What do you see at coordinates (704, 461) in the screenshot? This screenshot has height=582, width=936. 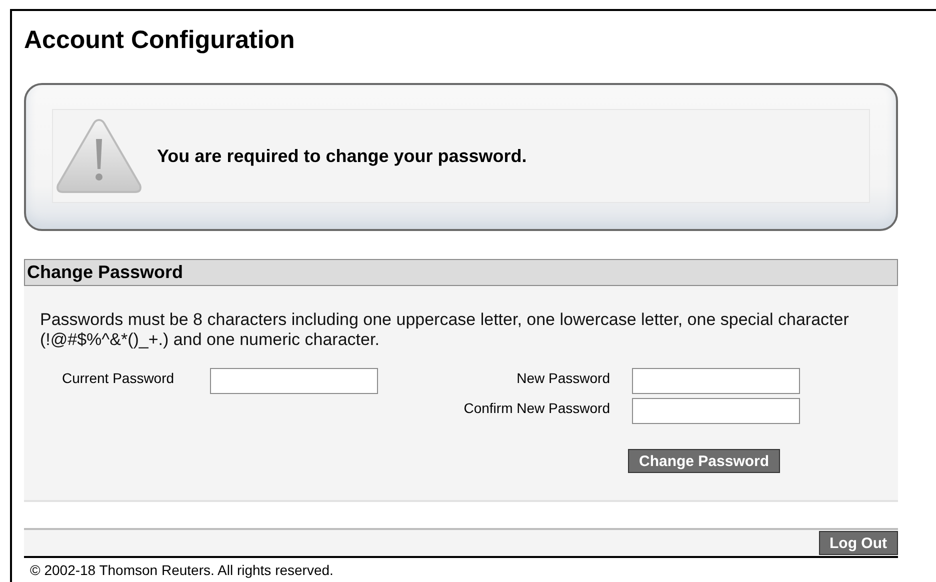 I see `change-password-button: Change Password` at bounding box center [704, 461].